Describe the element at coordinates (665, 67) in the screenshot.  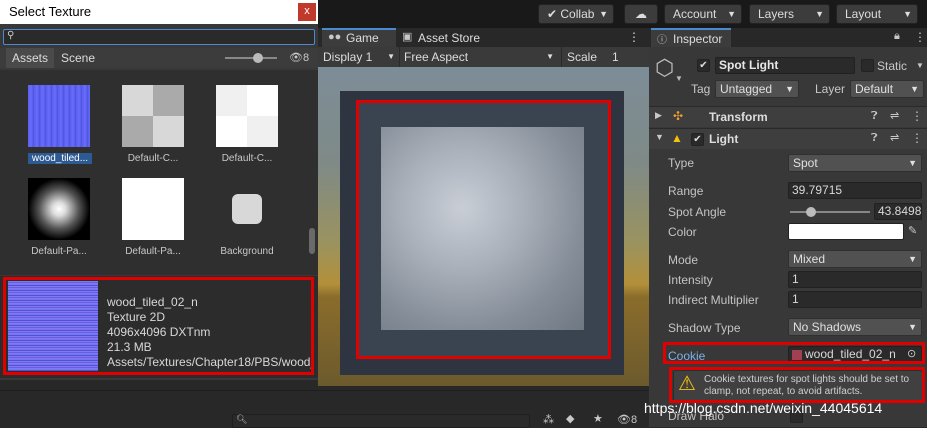
I see `gameobject-cube-icon: ⬡` at that location.